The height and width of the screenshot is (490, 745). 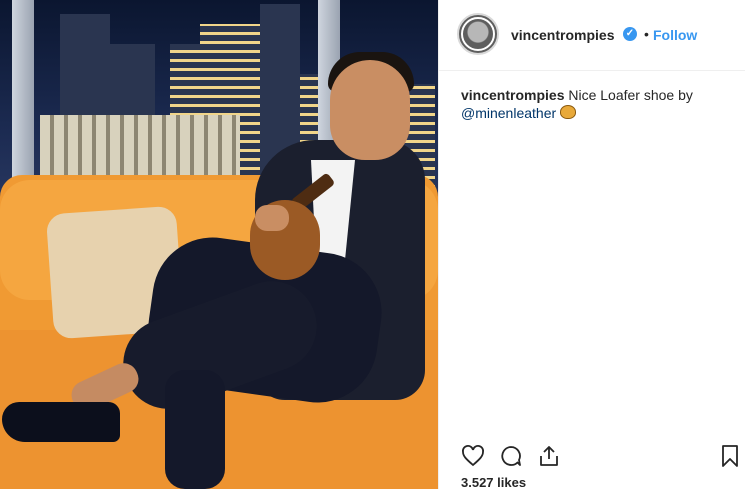 I want to click on avatar, so click(x=478, y=34).